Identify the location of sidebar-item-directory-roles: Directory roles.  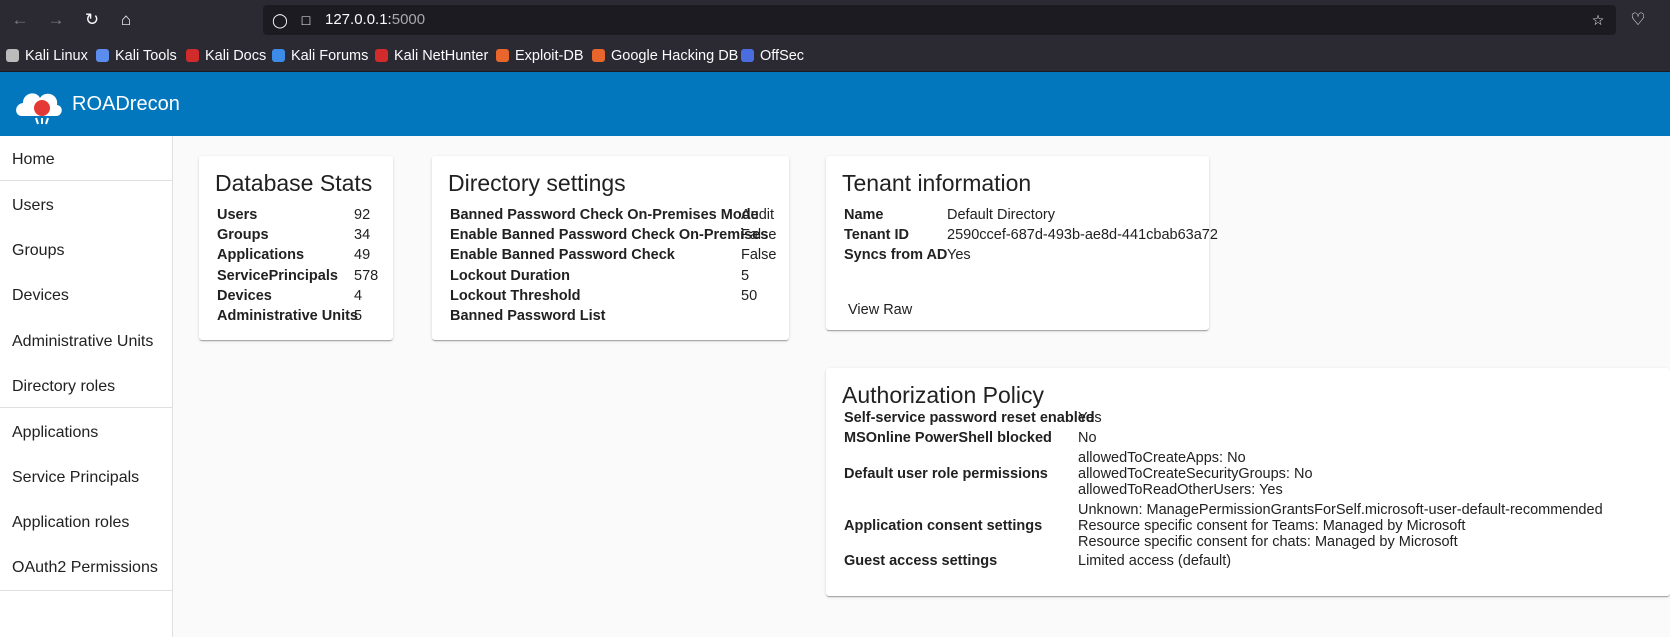
(86, 387).